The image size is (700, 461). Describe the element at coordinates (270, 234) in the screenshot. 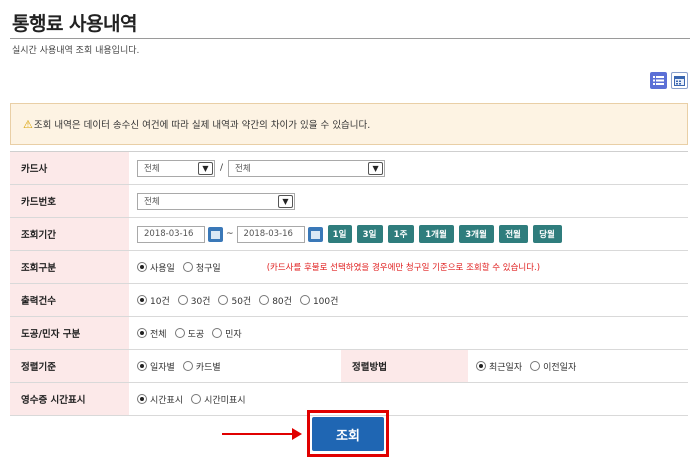

I see `end-date-input: 2018-03-16` at that location.